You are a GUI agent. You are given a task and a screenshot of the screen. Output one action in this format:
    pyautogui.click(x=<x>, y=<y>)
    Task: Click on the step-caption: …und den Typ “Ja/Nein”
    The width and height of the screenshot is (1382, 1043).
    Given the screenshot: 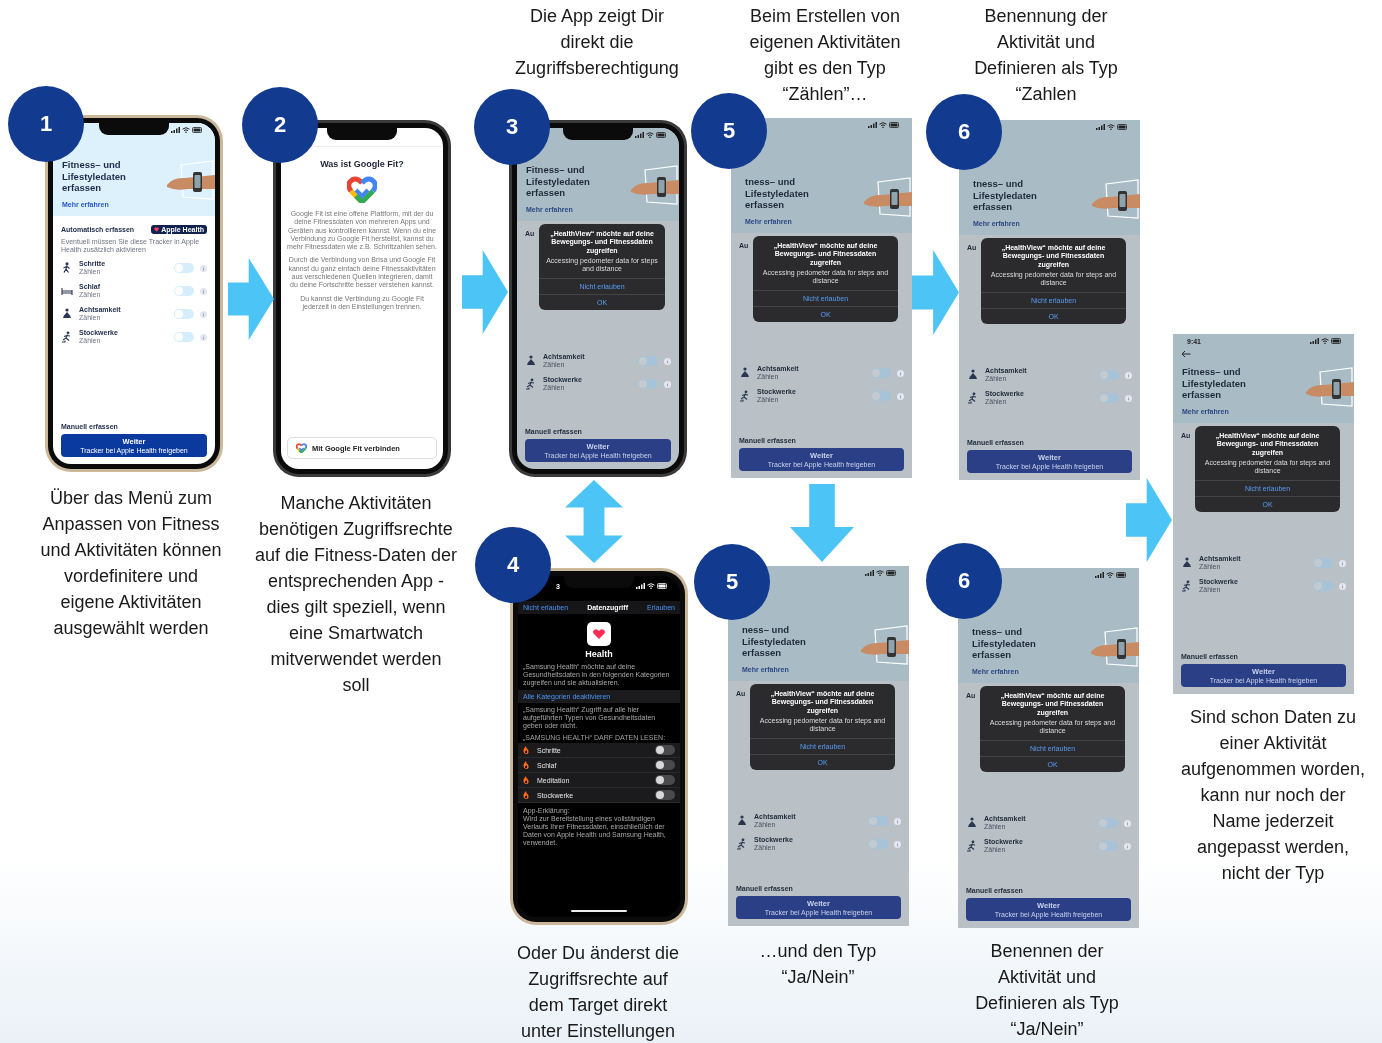 What is the action you would take?
    pyautogui.click(x=818, y=964)
    